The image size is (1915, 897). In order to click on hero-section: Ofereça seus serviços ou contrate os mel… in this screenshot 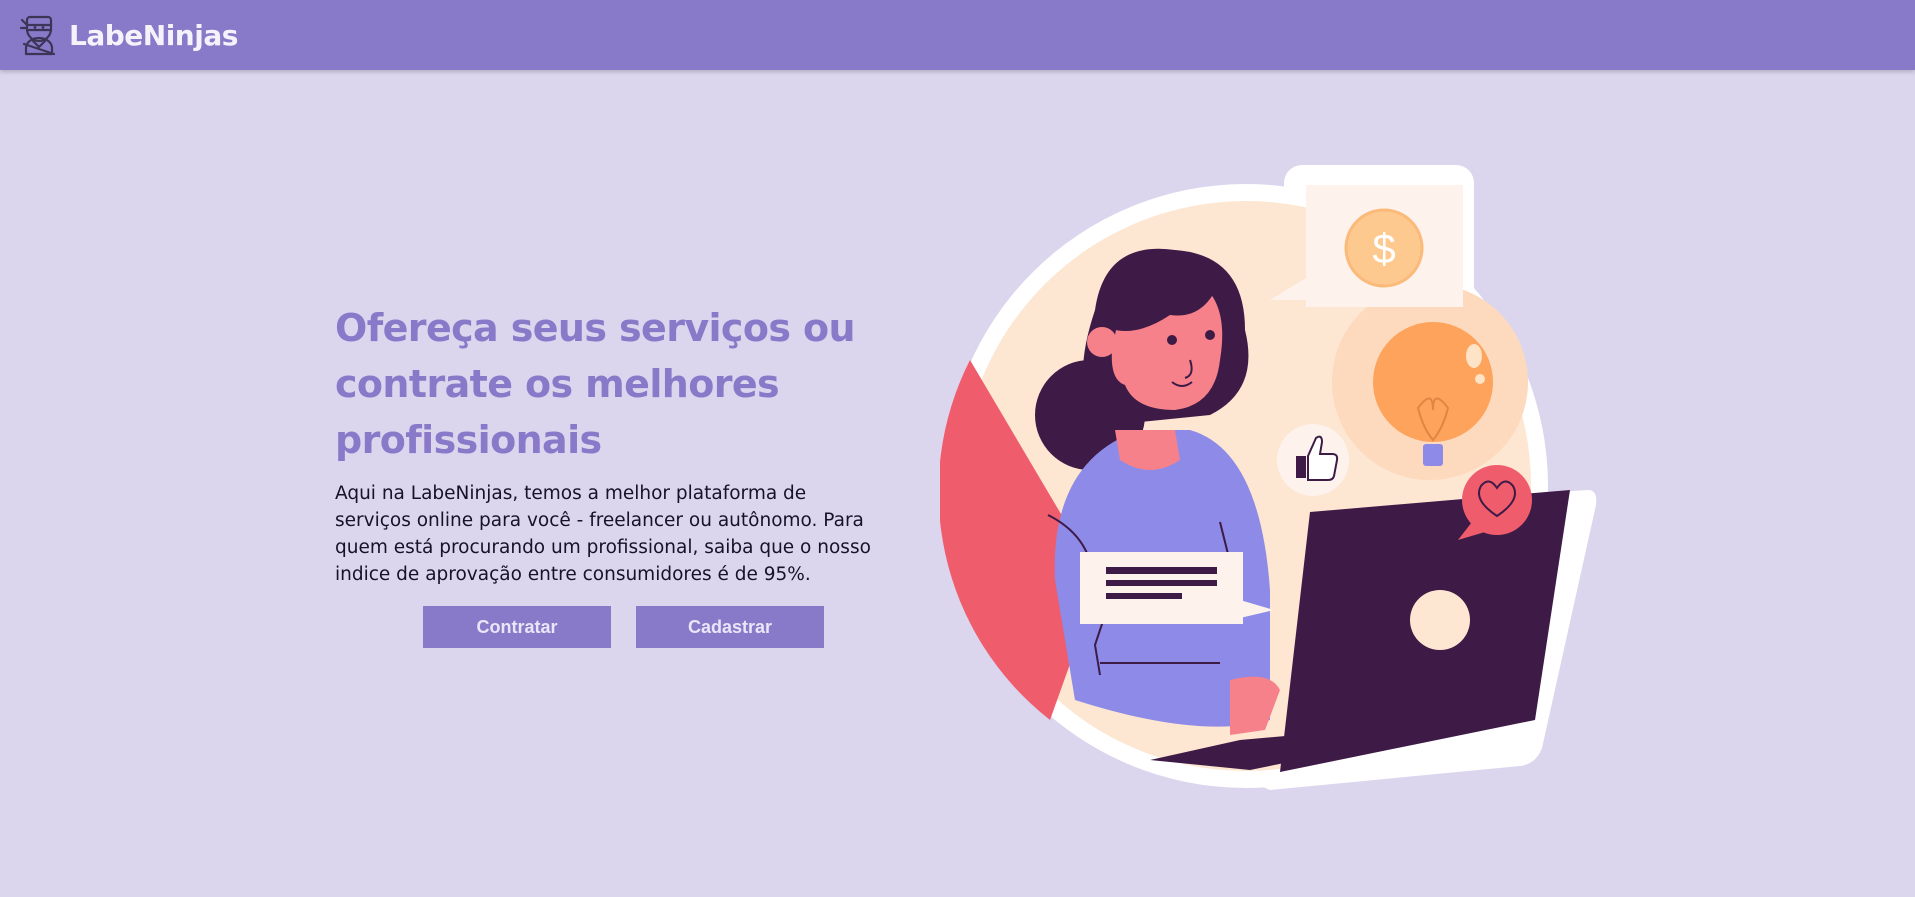, I will do `click(607, 474)`.